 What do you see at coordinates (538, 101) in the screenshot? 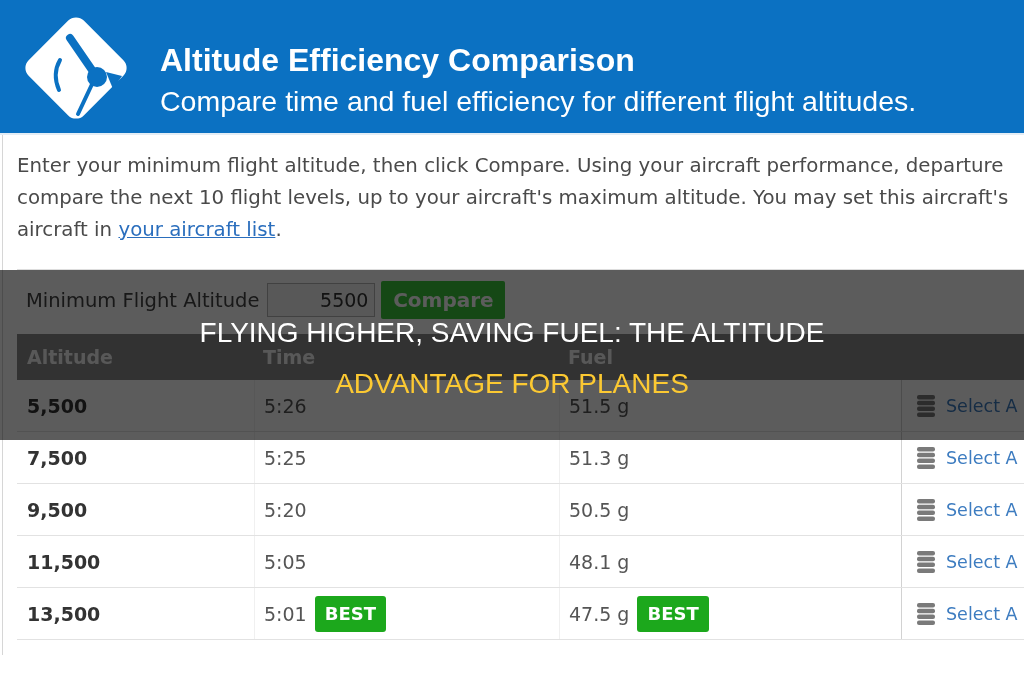
I see `page-subtitle: Compare time and fuel efficiency for different flight altitudes.` at bounding box center [538, 101].